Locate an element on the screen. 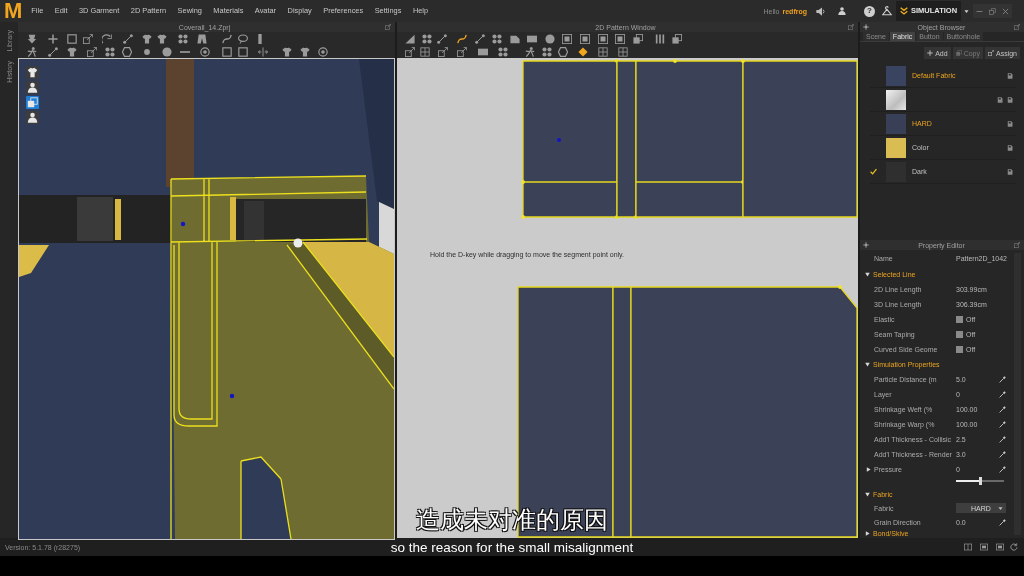  split-view-icon is located at coordinates (968, 547).